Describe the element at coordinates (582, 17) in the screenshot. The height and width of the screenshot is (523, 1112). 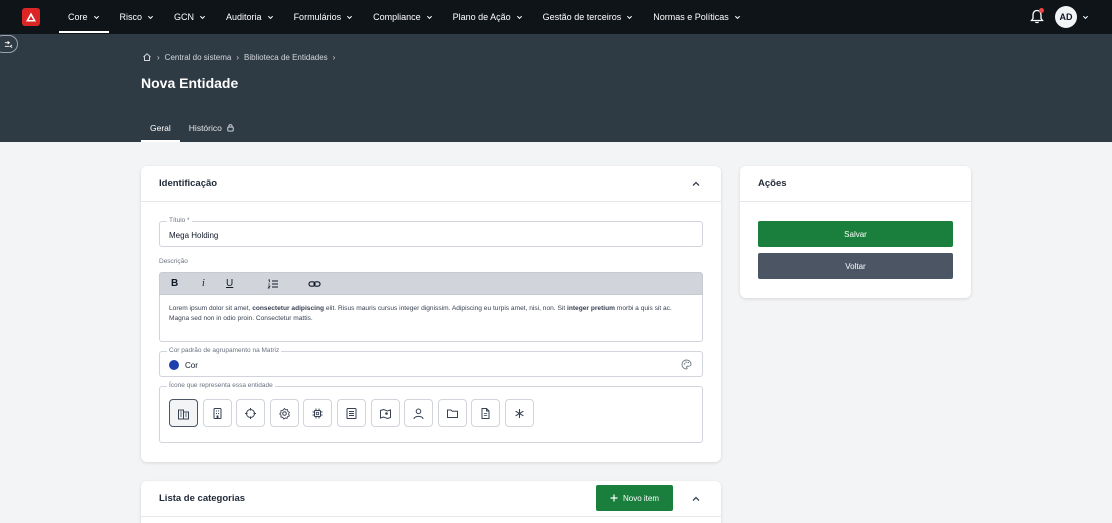
I see `nav-item-label: Gestão de terceiros` at that location.